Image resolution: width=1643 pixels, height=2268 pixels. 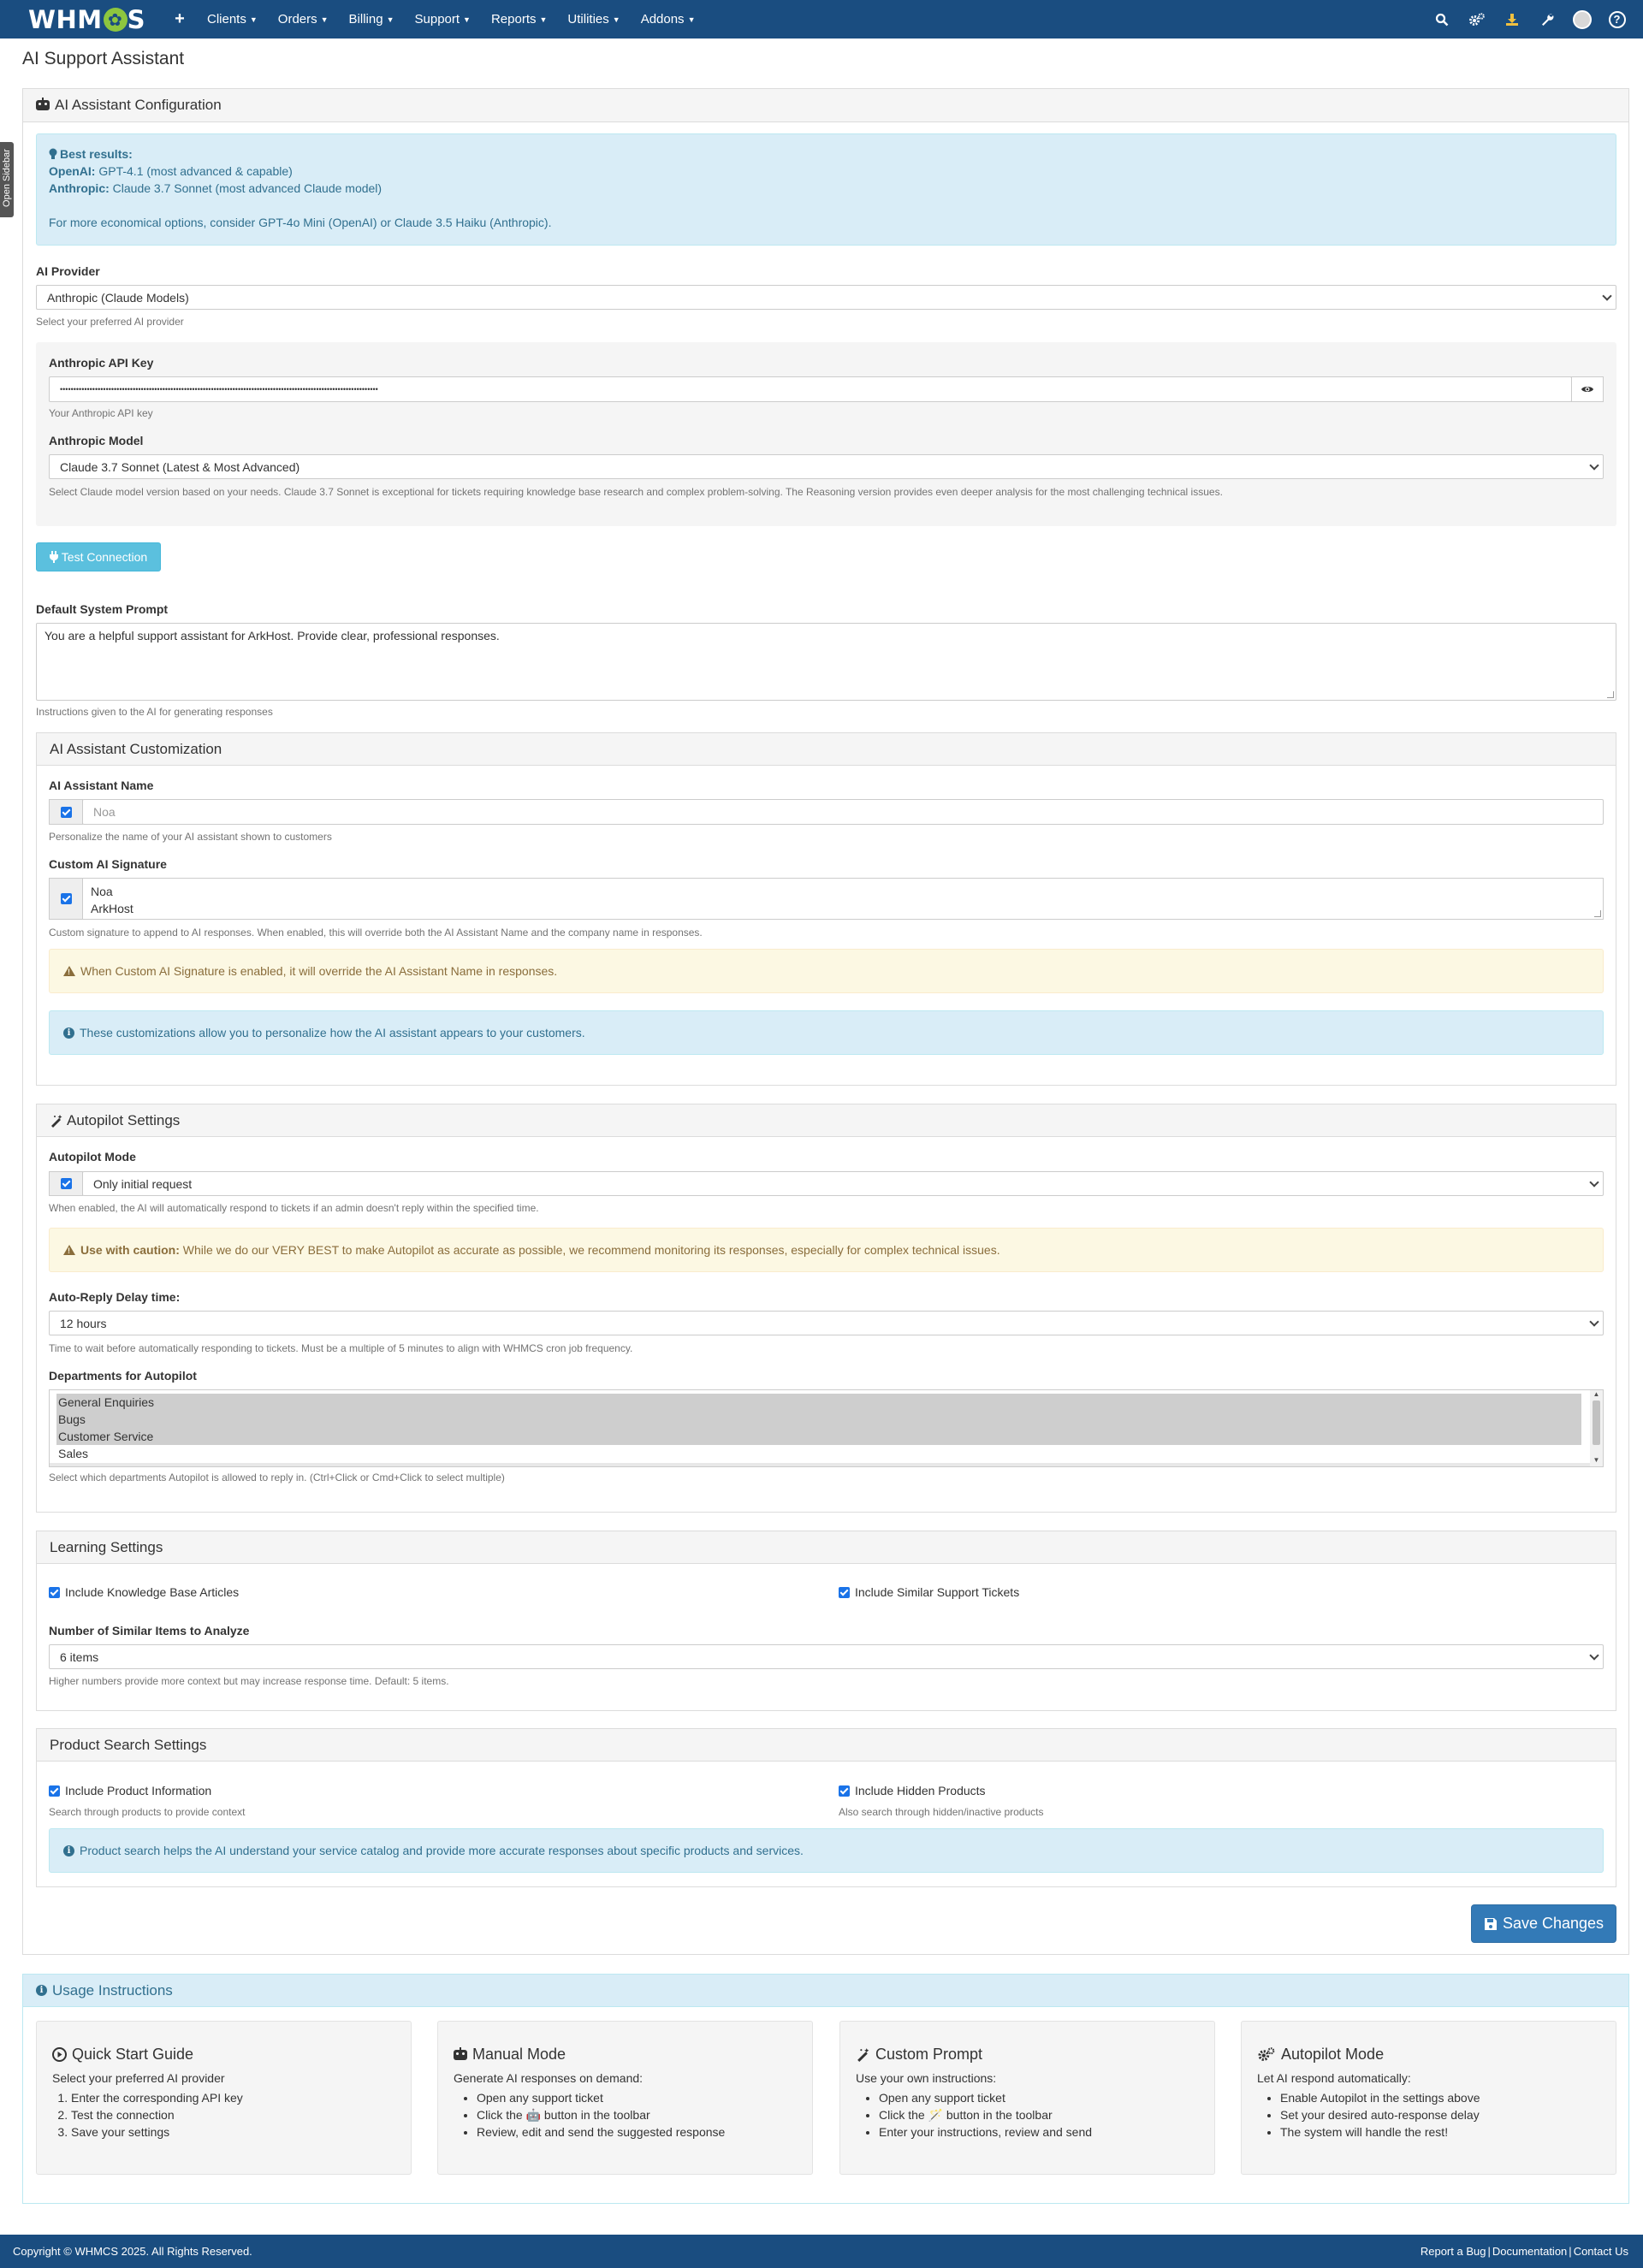 I want to click on nav-label: Orders, so click(x=297, y=19).